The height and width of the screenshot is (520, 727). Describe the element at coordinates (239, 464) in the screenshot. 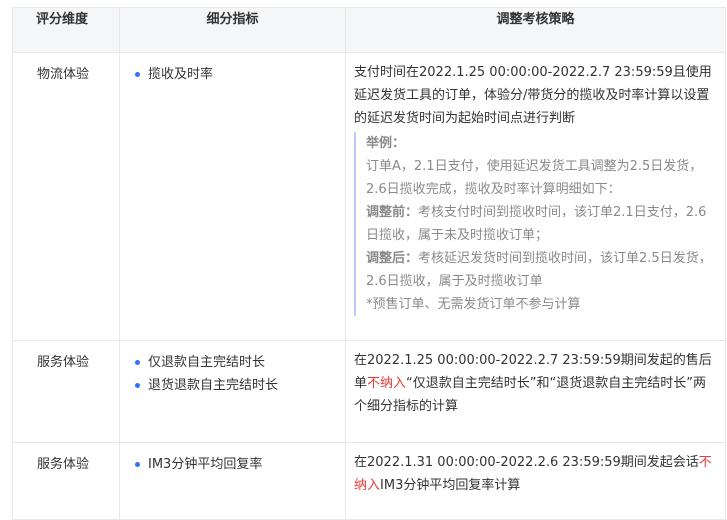

I see `indicator-item: IM3分钟平均回复率` at that location.